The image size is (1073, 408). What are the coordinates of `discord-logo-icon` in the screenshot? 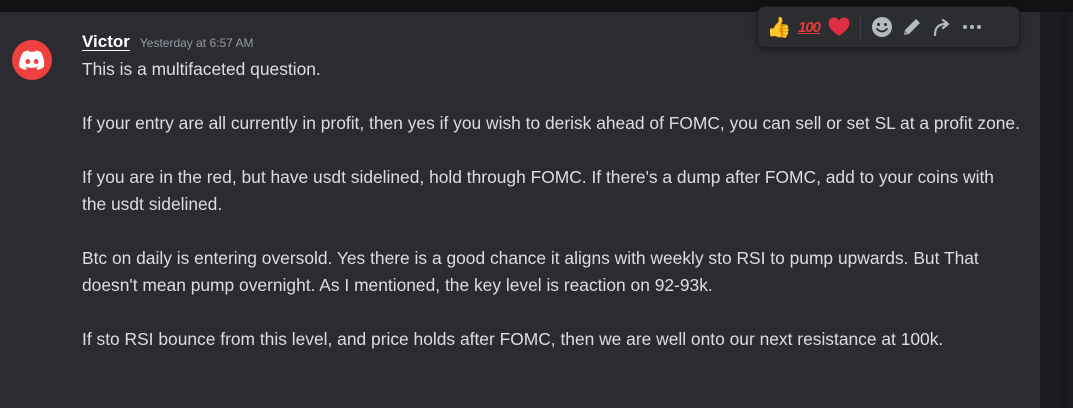 It's located at (32, 60).